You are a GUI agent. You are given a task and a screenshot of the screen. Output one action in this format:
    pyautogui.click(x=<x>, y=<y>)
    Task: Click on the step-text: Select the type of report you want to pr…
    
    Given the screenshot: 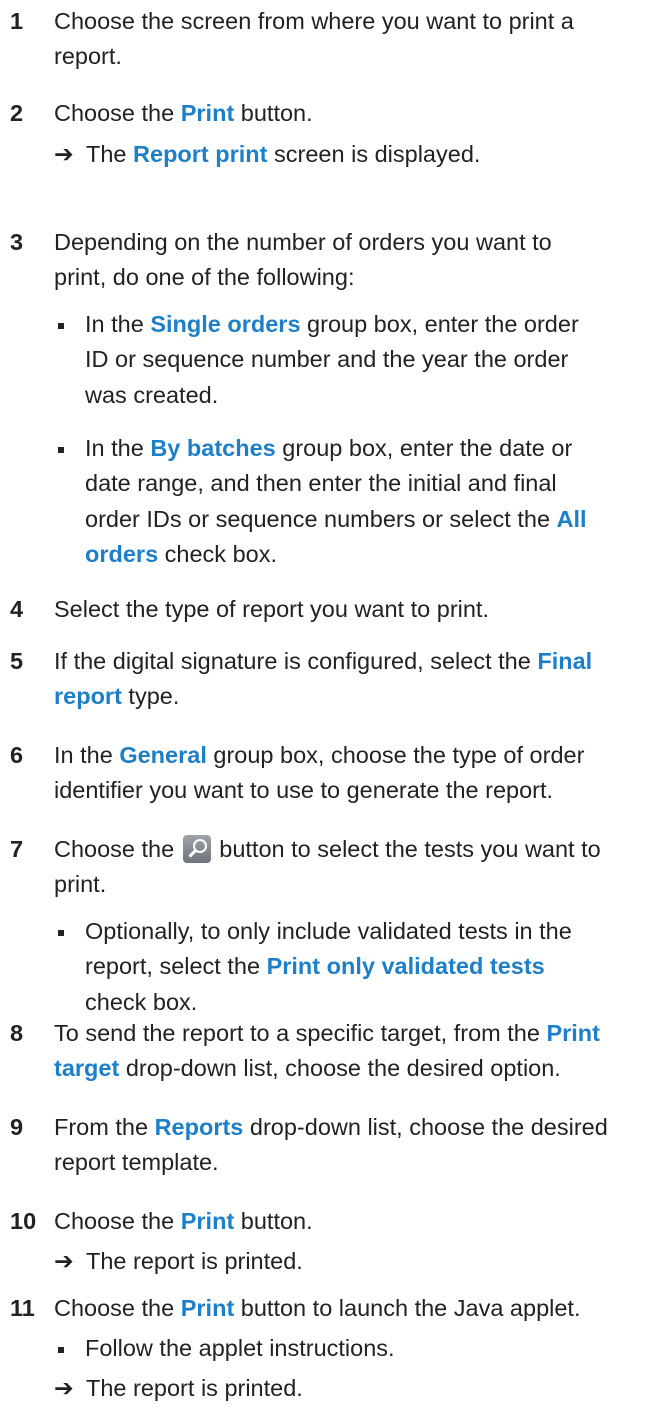 What is the action you would take?
    pyautogui.click(x=271, y=609)
    